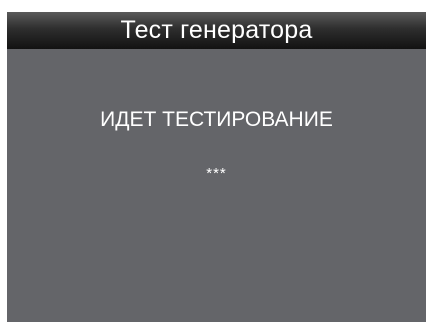  What do you see at coordinates (216, 173) in the screenshot?
I see `progress-indicator: ***` at bounding box center [216, 173].